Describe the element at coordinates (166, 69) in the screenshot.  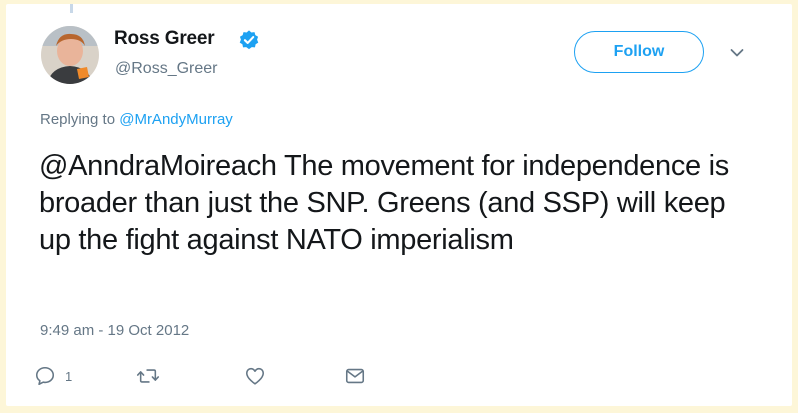
I see `author-handle: @Ross_Greer` at that location.